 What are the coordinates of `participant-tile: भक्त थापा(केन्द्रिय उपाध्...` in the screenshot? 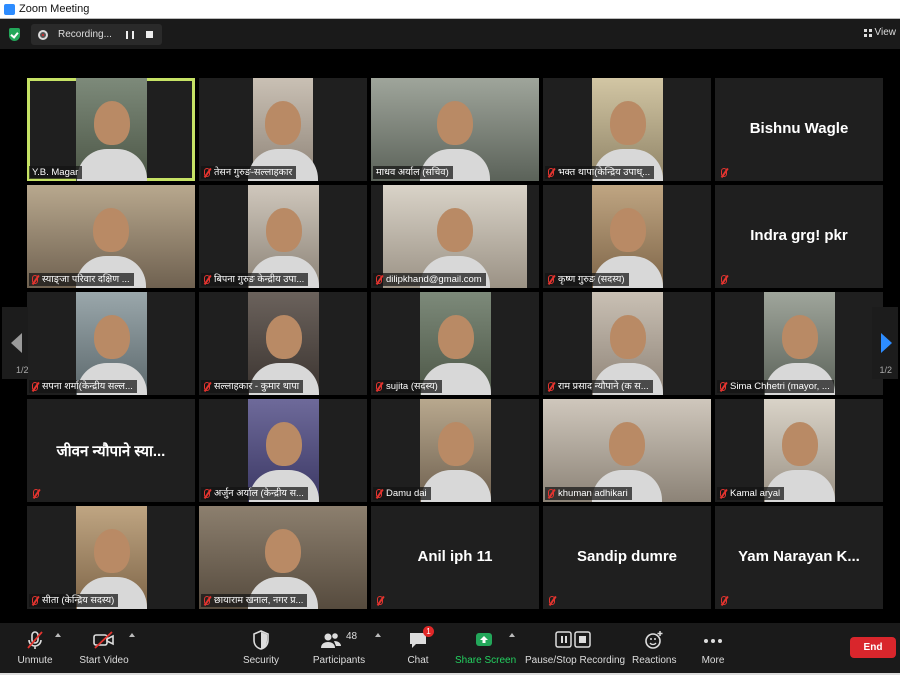 It's located at (627, 129).